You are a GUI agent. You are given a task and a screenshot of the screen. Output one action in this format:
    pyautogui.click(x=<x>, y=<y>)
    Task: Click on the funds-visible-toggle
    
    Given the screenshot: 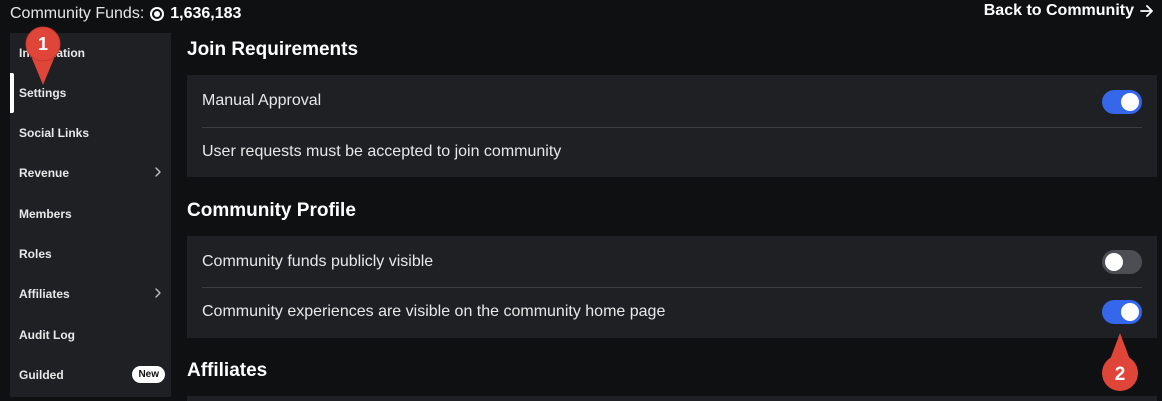 What is the action you would take?
    pyautogui.click(x=1122, y=262)
    